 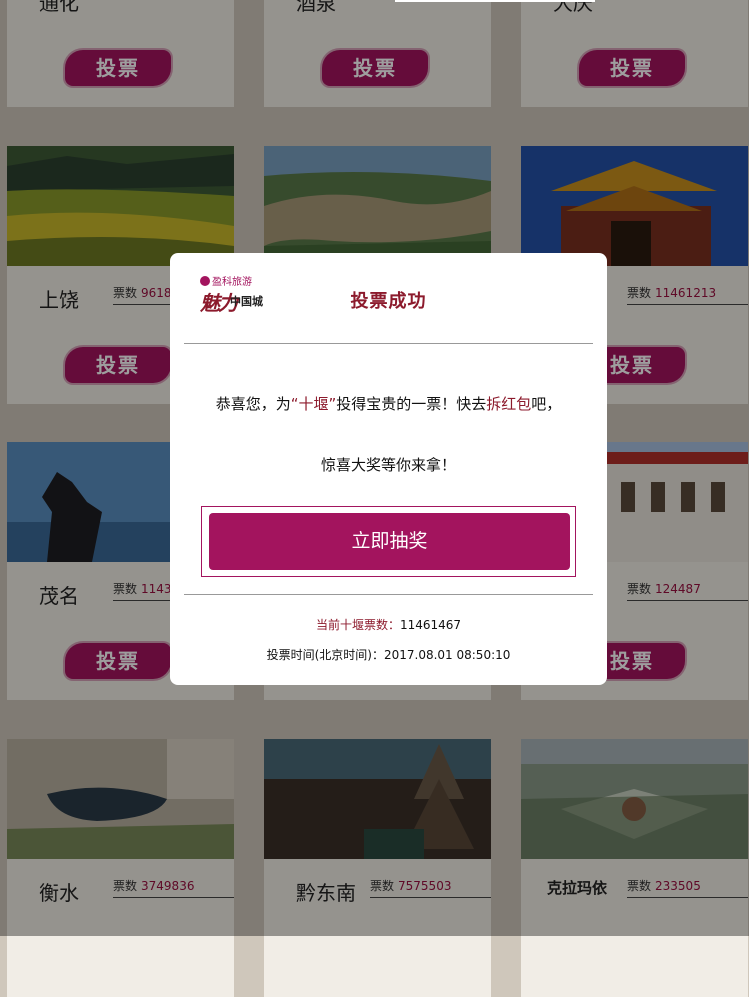 What do you see at coordinates (388, 404) in the screenshot?
I see `success-message: 恭喜您，为“十堰”投得宝贵的一票！快去拆红包吧，` at bounding box center [388, 404].